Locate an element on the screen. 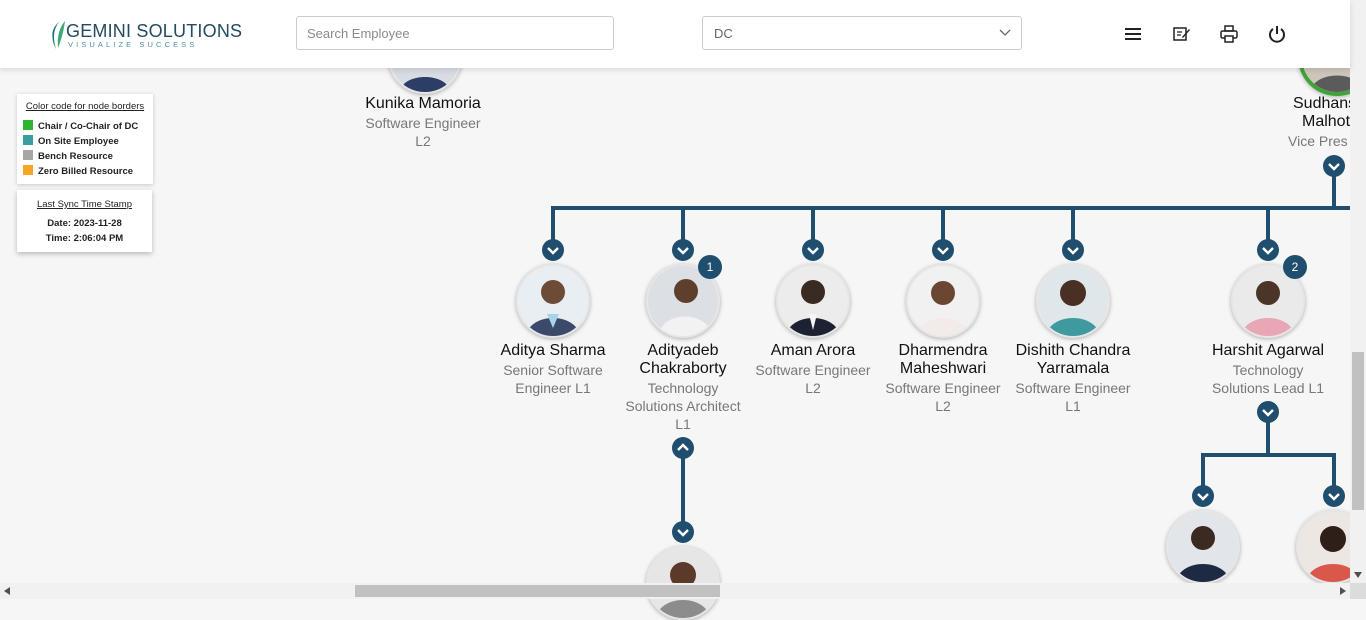 Image resolution: width=1366 pixels, height=620 pixels. node-name: Sudhans is located at coordinates (1321, 103).